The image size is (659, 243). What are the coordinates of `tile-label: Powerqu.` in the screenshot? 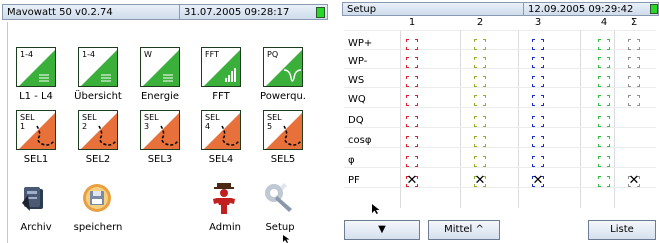 It's located at (283, 96).